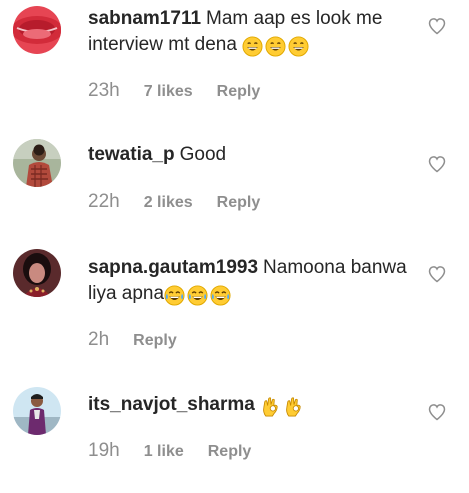 This screenshot has width=469, height=493. What do you see at coordinates (104, 202) in the screenshot?
I see `comment-timestamp: 22h` at bounding box center [104, 202].